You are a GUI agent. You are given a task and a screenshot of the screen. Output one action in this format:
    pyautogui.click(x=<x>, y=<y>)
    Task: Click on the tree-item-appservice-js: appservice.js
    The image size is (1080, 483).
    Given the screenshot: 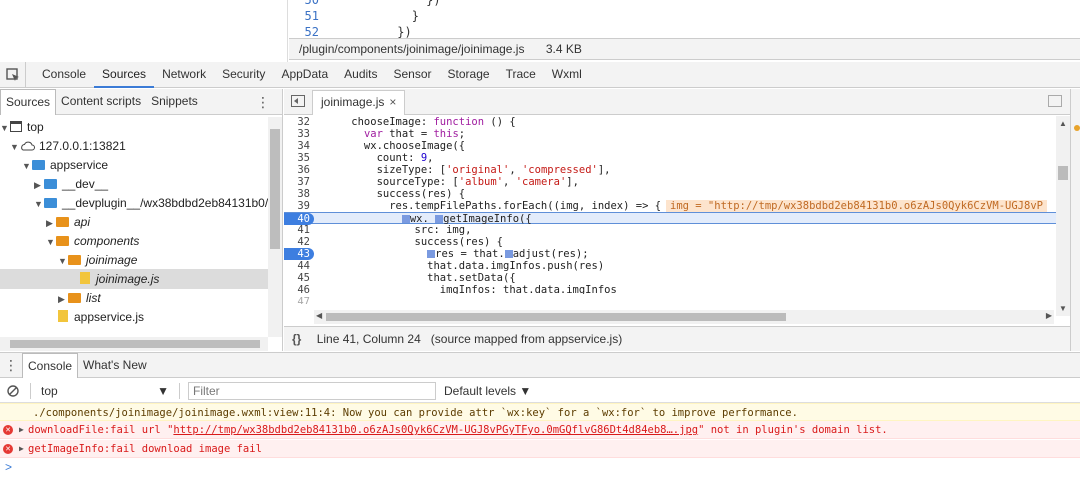 What is the action you would take?
    pyautogui.click(x=134, y=317)
    